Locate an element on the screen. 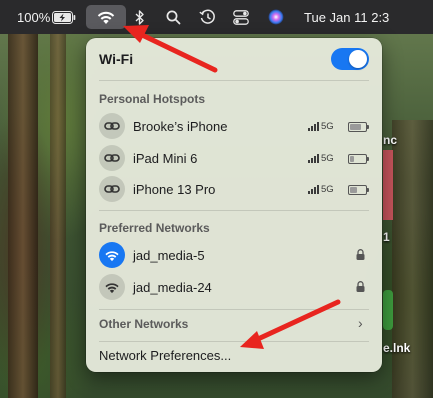 The height and width of the screenshot is (398, 433). date-time-text: Tue Jan 11 2:3 is located at coordinates (347, 17).